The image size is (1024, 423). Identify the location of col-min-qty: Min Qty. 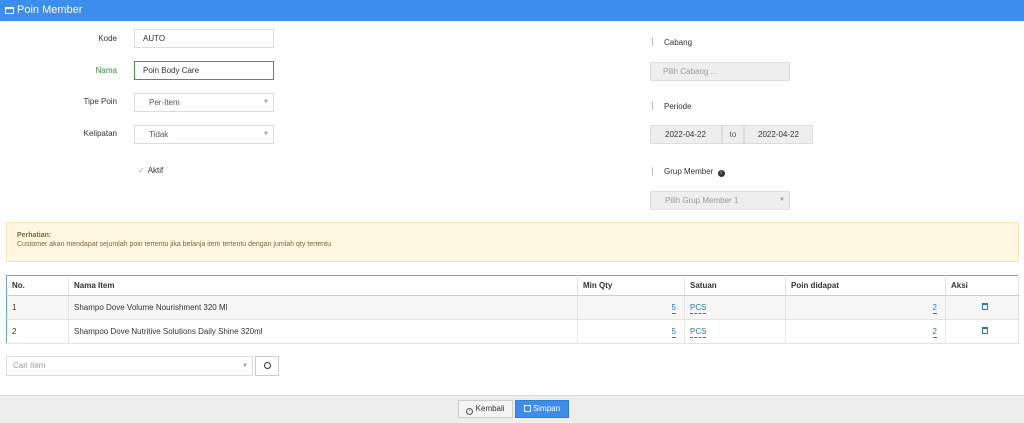
(631, 285).